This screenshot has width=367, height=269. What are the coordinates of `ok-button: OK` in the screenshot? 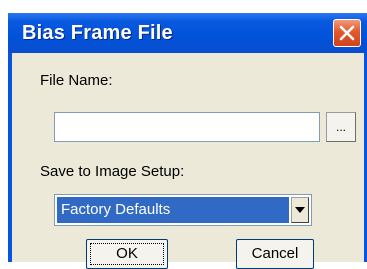 It's located at (127, 254).